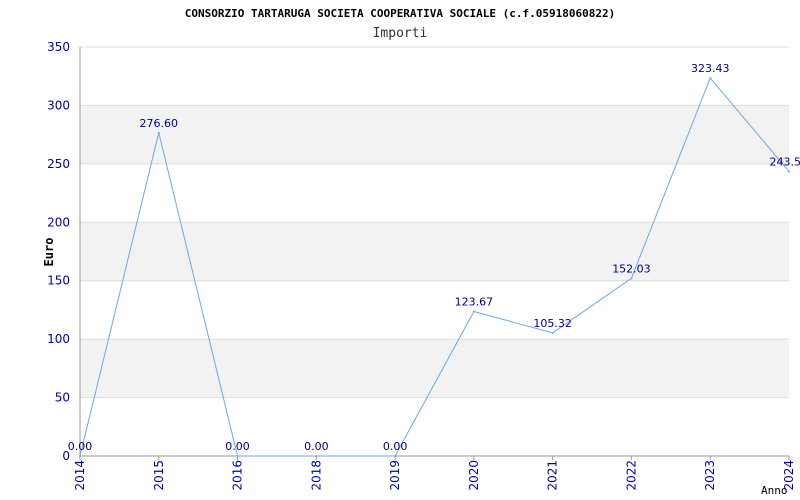  What do you see at coordinates (552, 323) in the screenshot?
I see `data-label: 105.32` at bounding box center [552, 323].